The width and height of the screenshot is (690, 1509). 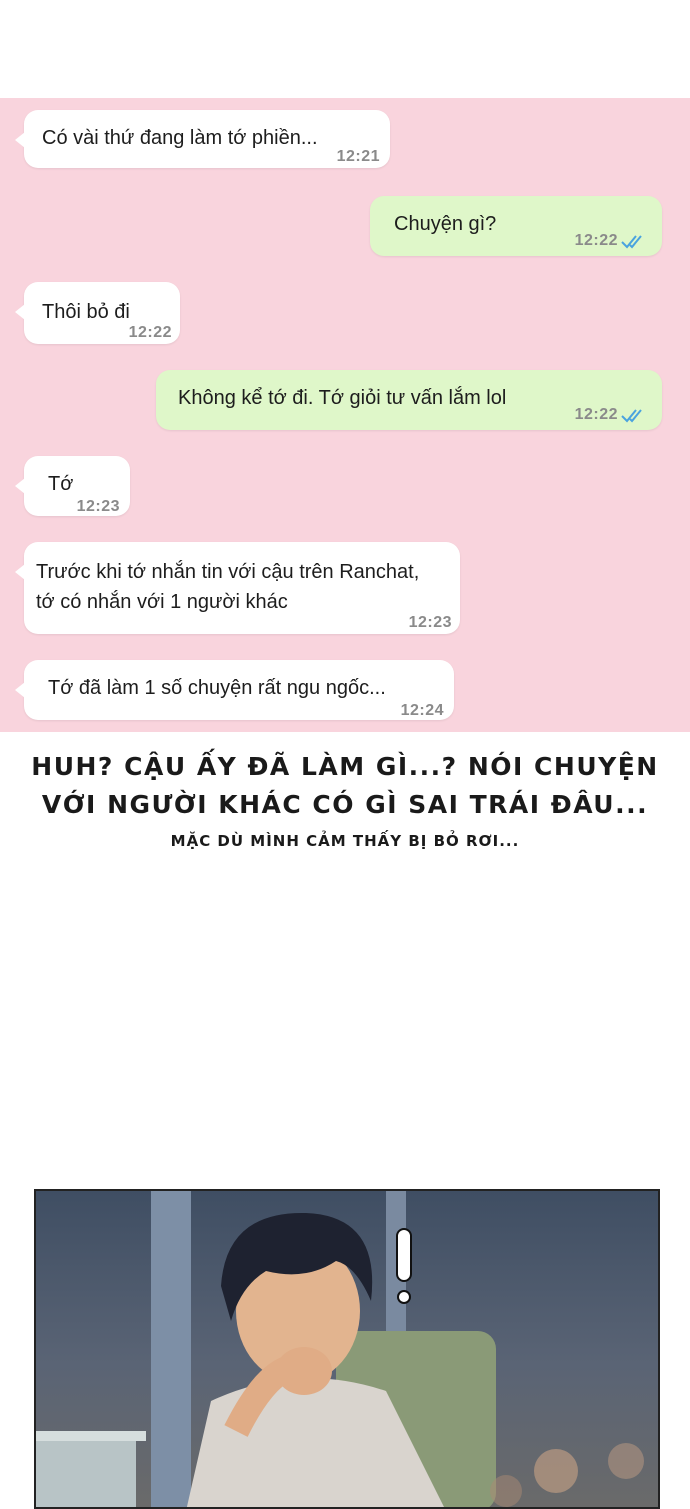 I want to click on message-time: 12:24, so click(x=422, y=710).